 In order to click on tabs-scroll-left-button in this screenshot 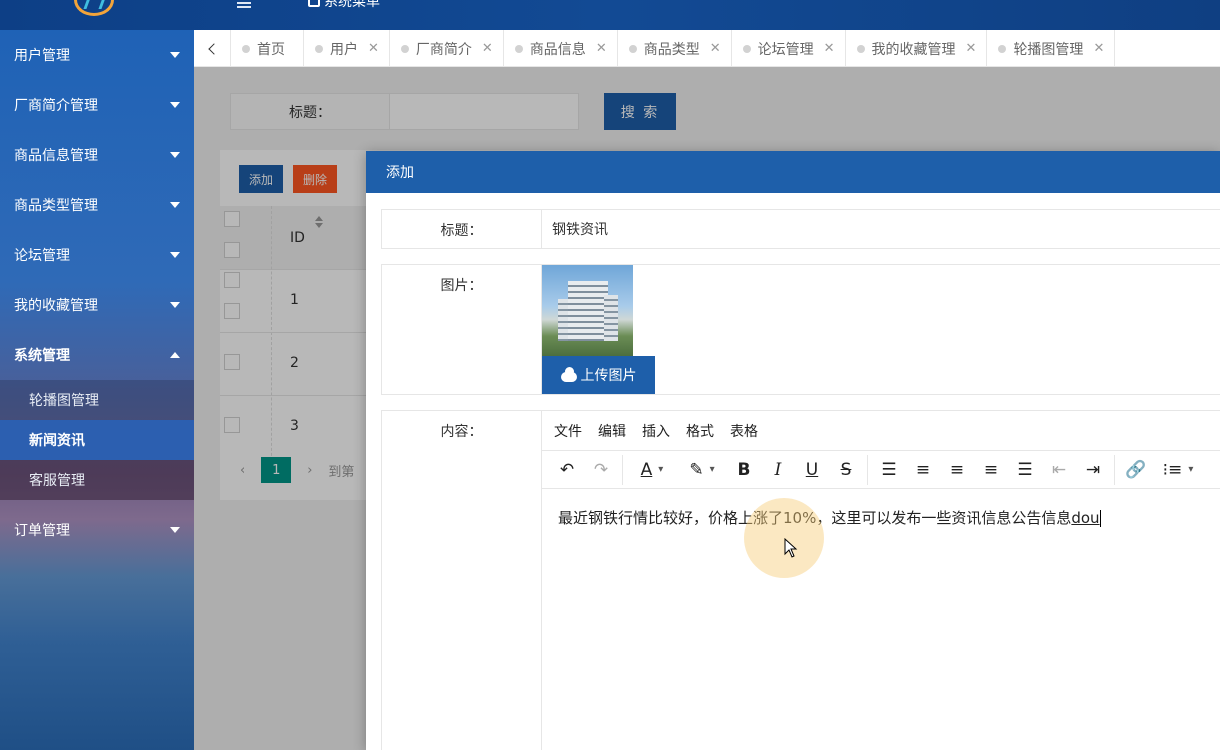, I will do `click(212, 48)`.